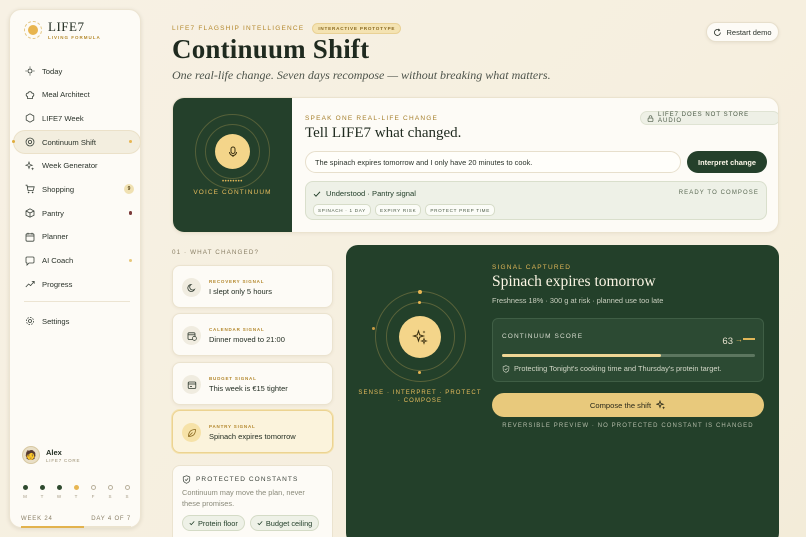 This screenshot has width=806, height=537. Describe the element at coordinates (216, 252) in the screenshot. I see `what-changed-label: 01 · WHAT CHANGED?` at that location.